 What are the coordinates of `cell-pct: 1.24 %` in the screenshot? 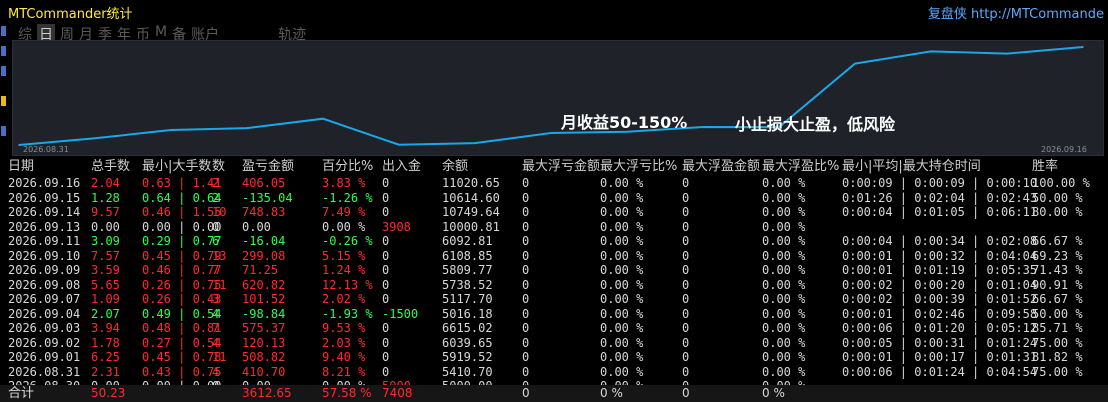 It's located at (344, 270).